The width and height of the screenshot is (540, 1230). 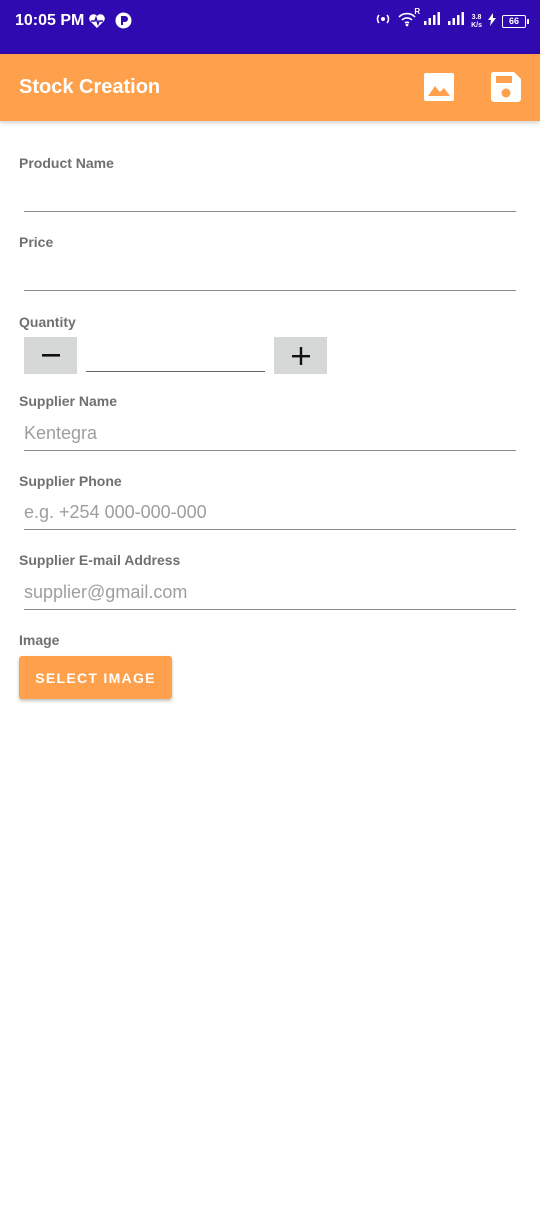 I want to click on quantity-input, so click(x=175, y=355).